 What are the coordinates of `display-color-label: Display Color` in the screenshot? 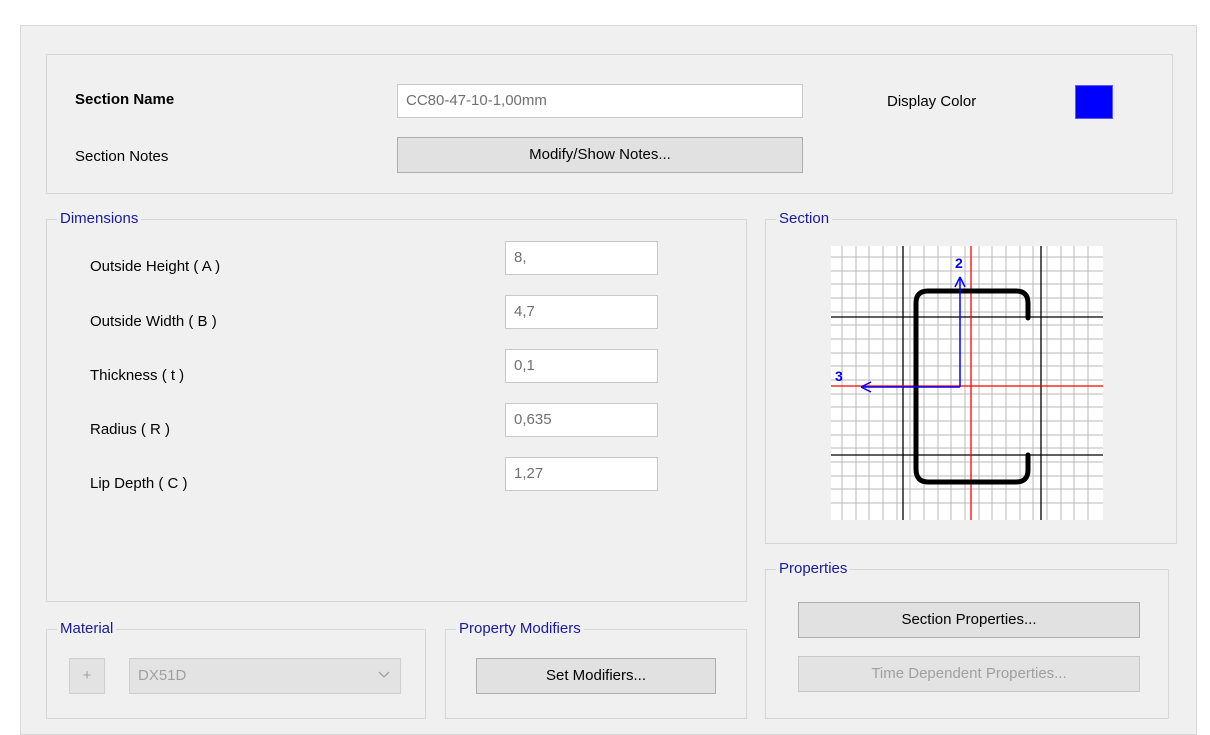 It's located at (932, 101).